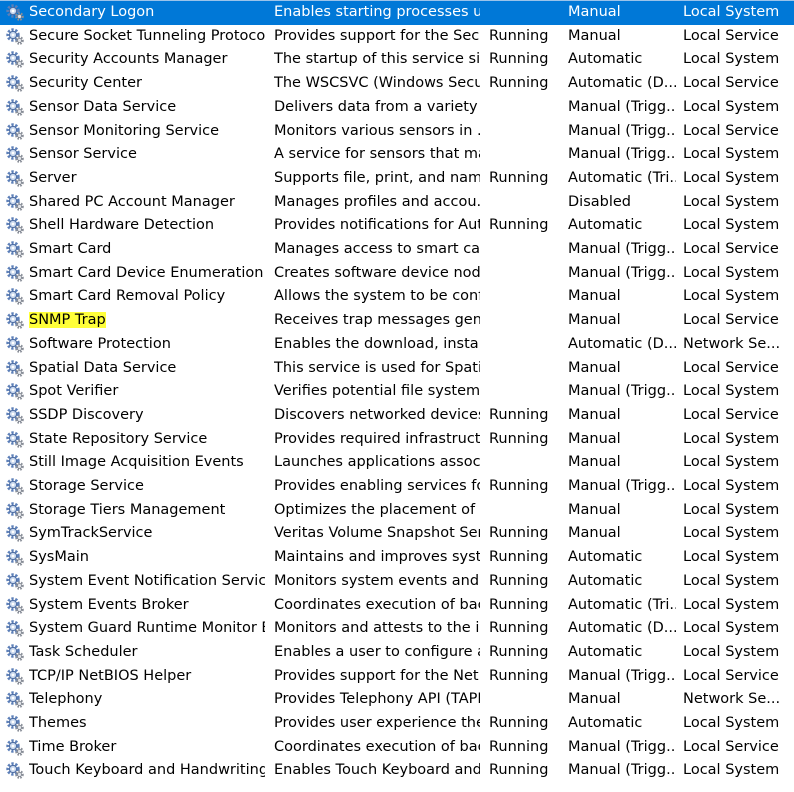 This screenshot has height=792, width=794. What do you see at coordinates (109, 604) in the screenshot?
I see `service-name: System Events Broker` at bounding box center [109, 604].